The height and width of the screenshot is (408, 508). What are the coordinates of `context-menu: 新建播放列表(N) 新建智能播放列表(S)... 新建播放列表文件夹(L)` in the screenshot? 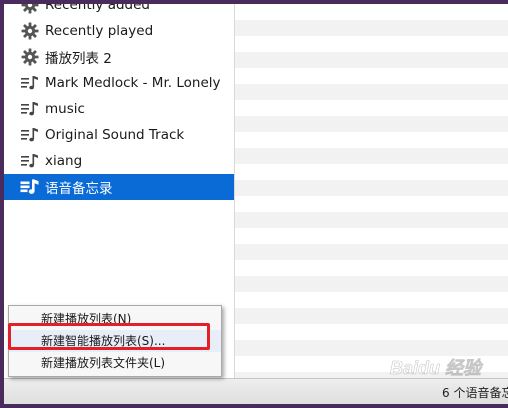 It's located at (115, 341).